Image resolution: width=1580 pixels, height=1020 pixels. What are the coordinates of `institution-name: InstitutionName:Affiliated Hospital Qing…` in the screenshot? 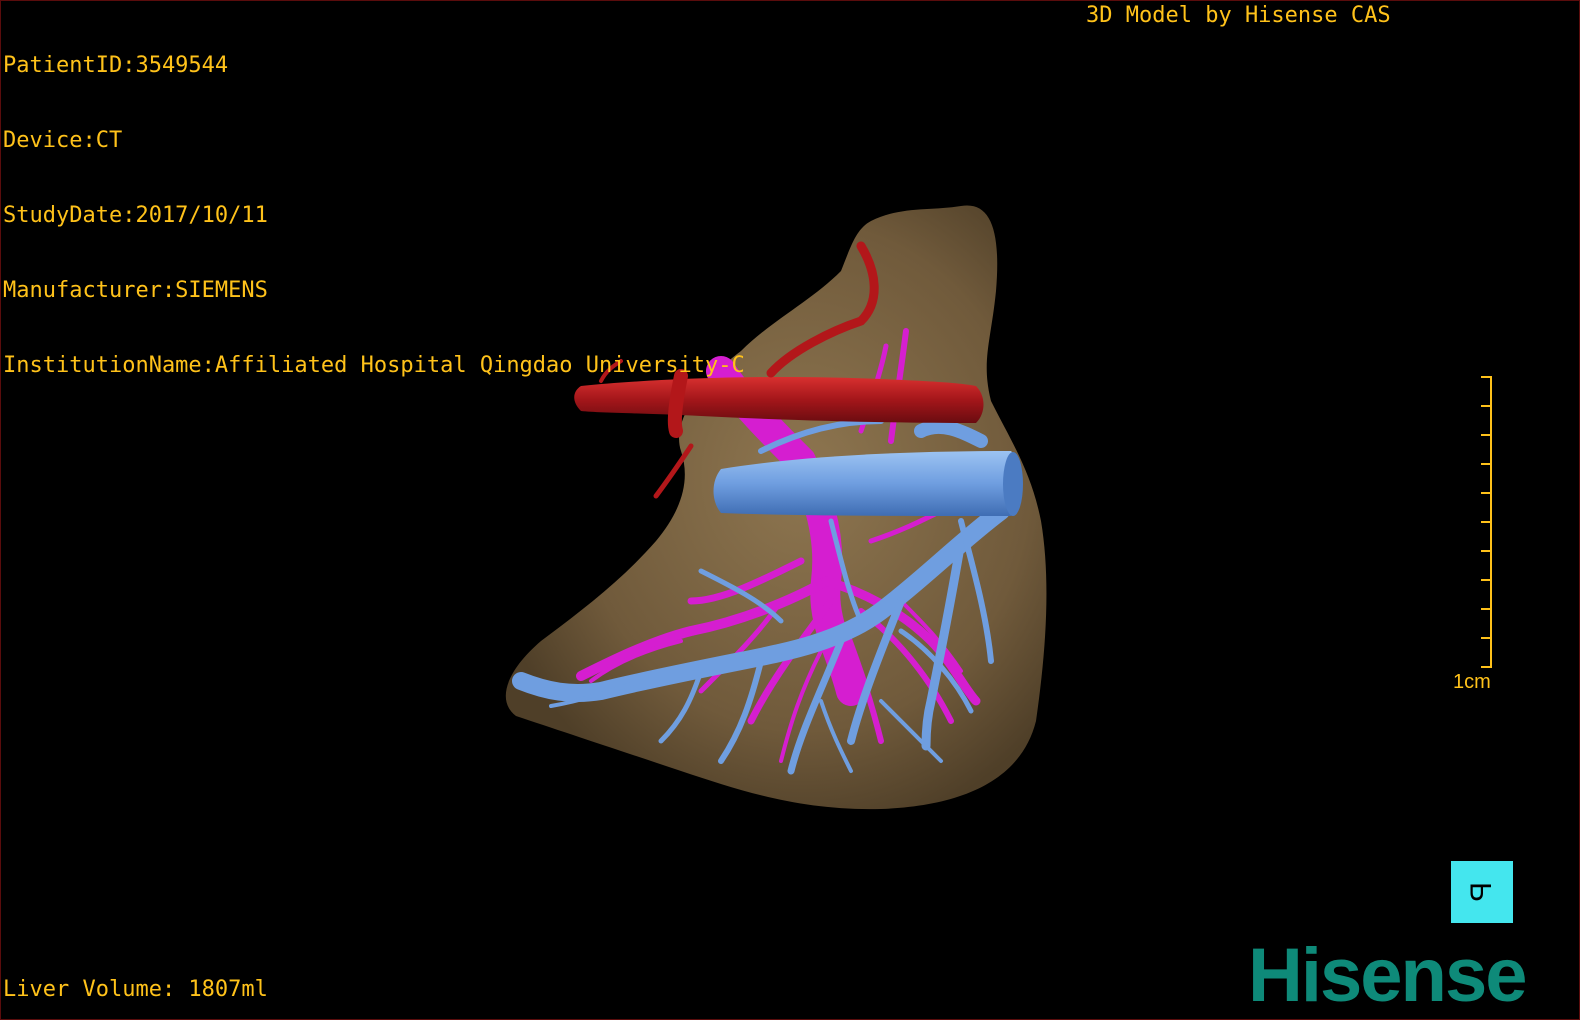 It's located at (374, 365).